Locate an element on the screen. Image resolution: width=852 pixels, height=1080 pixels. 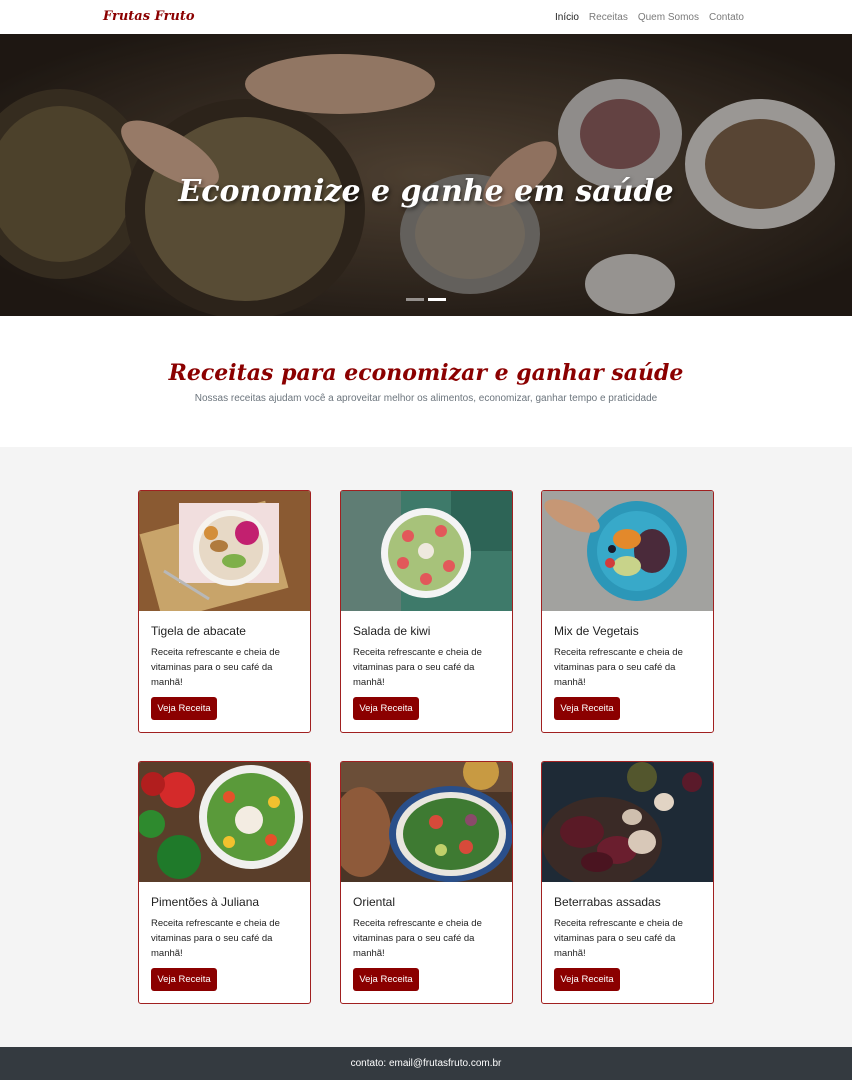
recipe-title: Tigela de abacate is located at coordinates (198, 631).